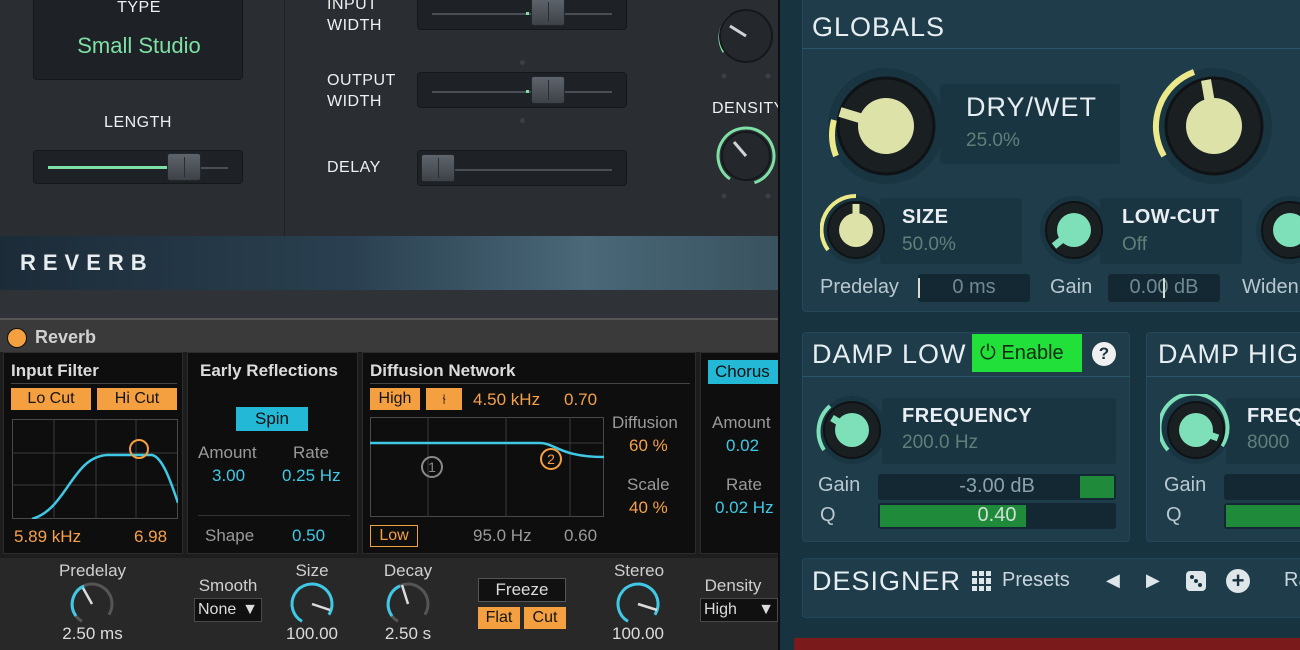 The width and height of the screenshot is (1300, 650). What do you see at coordinates (551, 459) in the screenshot?
I see `diffusion-node-2: 2` at bounding box center [551, 459].